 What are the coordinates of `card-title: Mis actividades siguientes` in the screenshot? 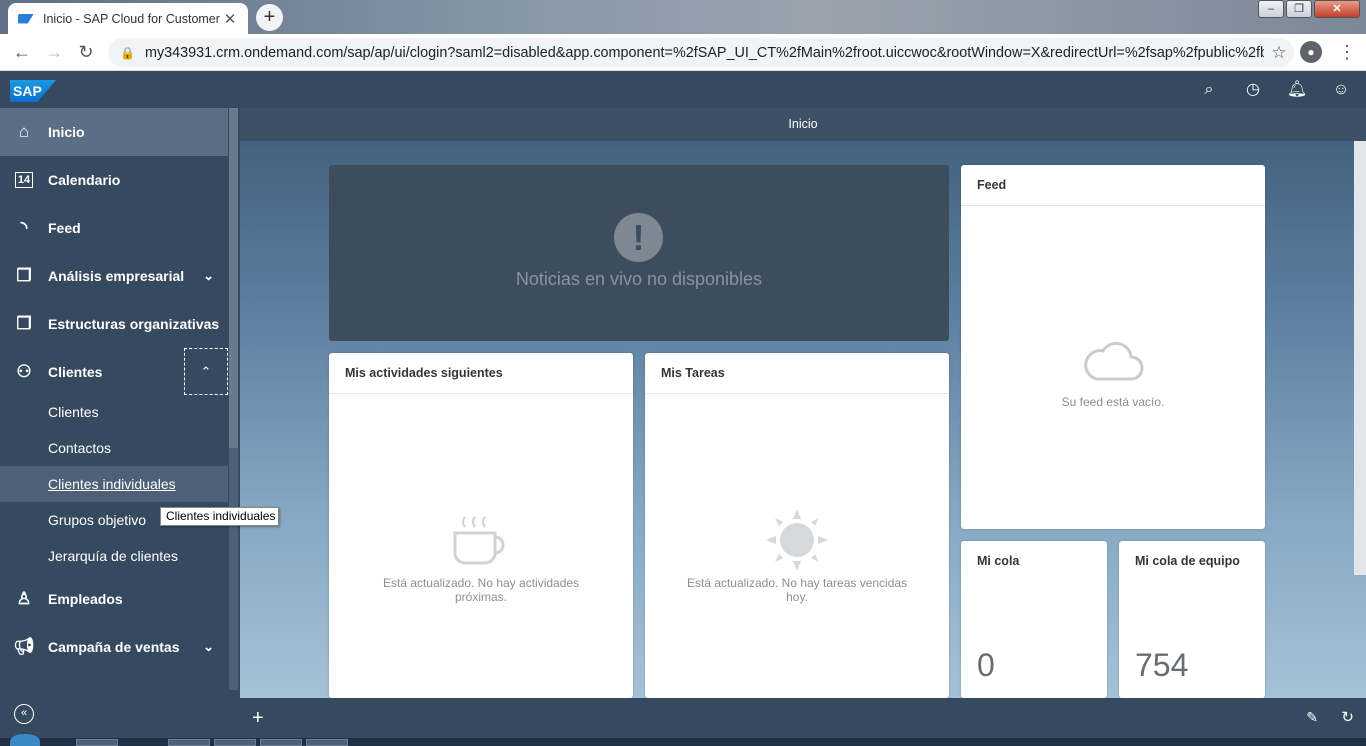 It's located at (481, 373).